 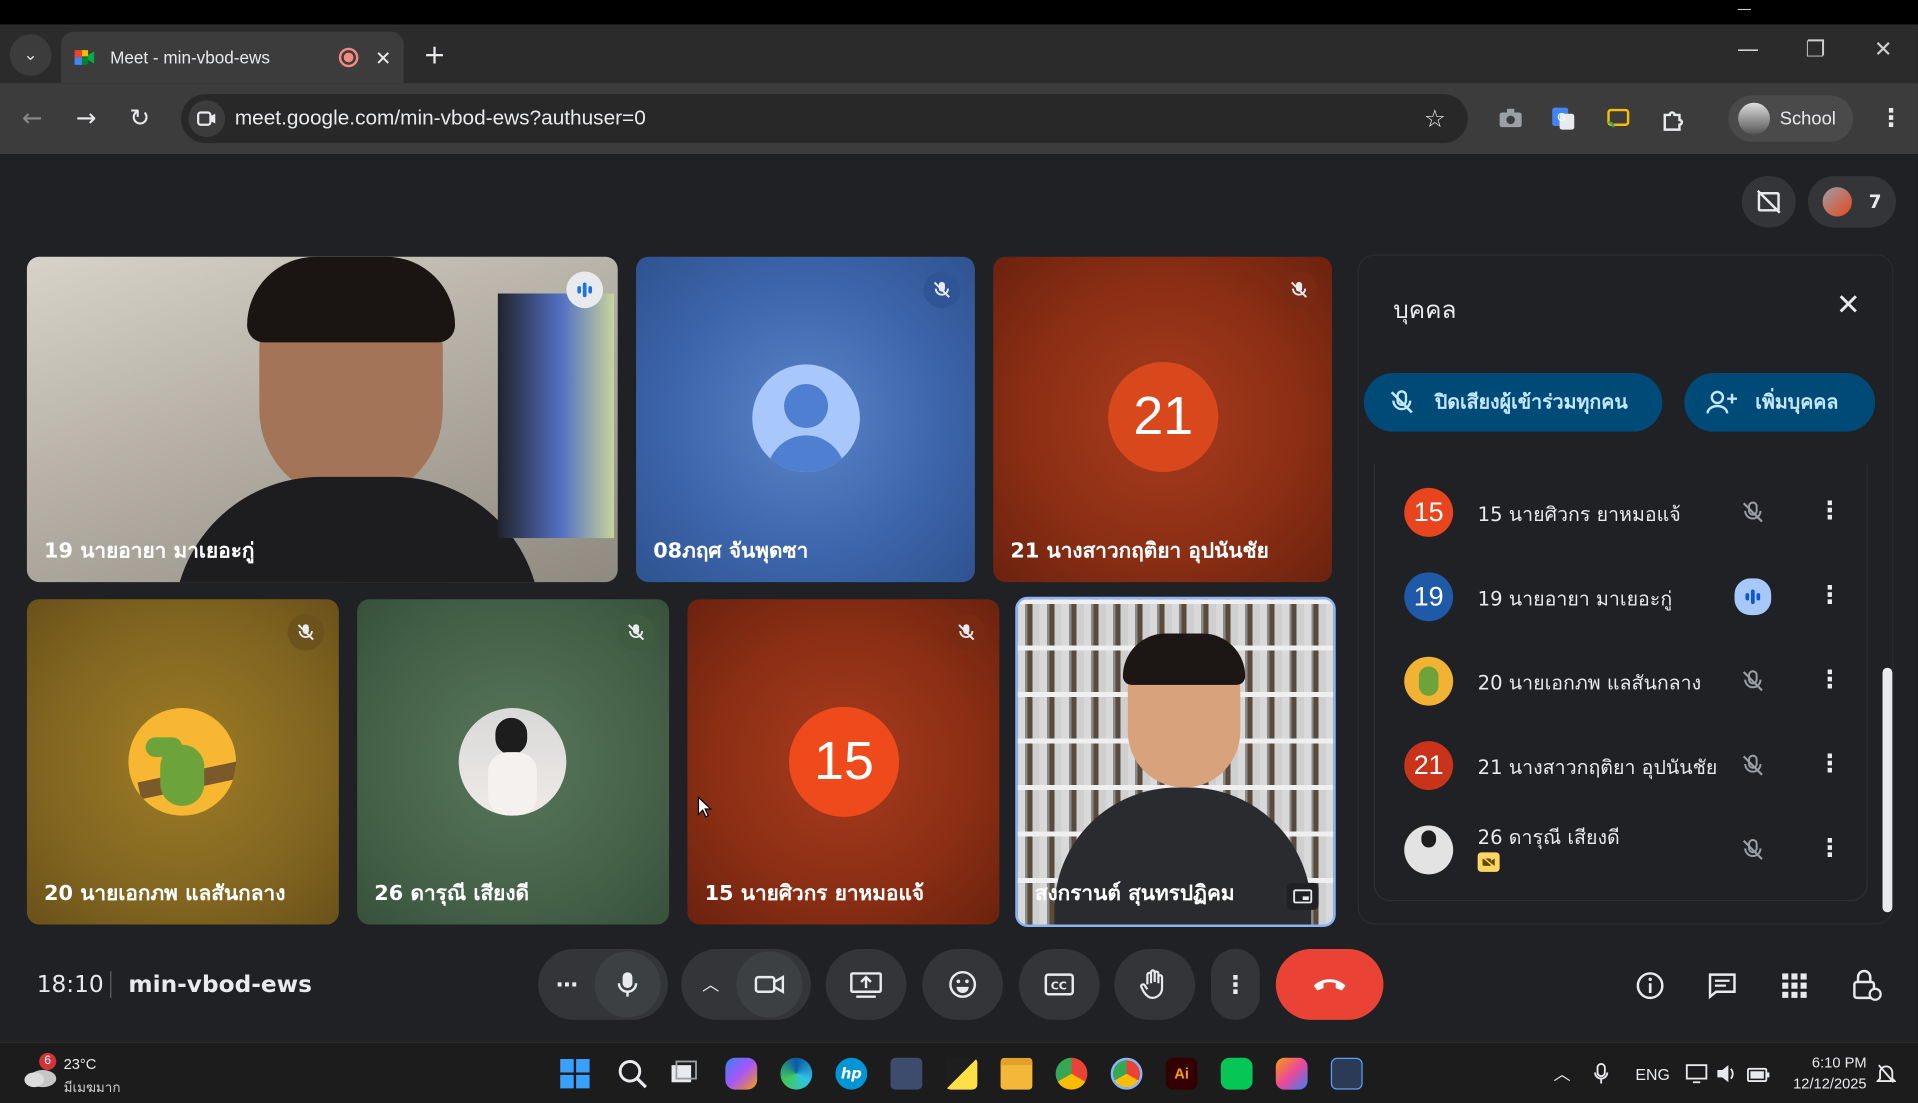 What do you see at coordinates (1815, 50) in the screenshot?
I see `restore-window-icon: ❐` at bounding box center [1815, 50].